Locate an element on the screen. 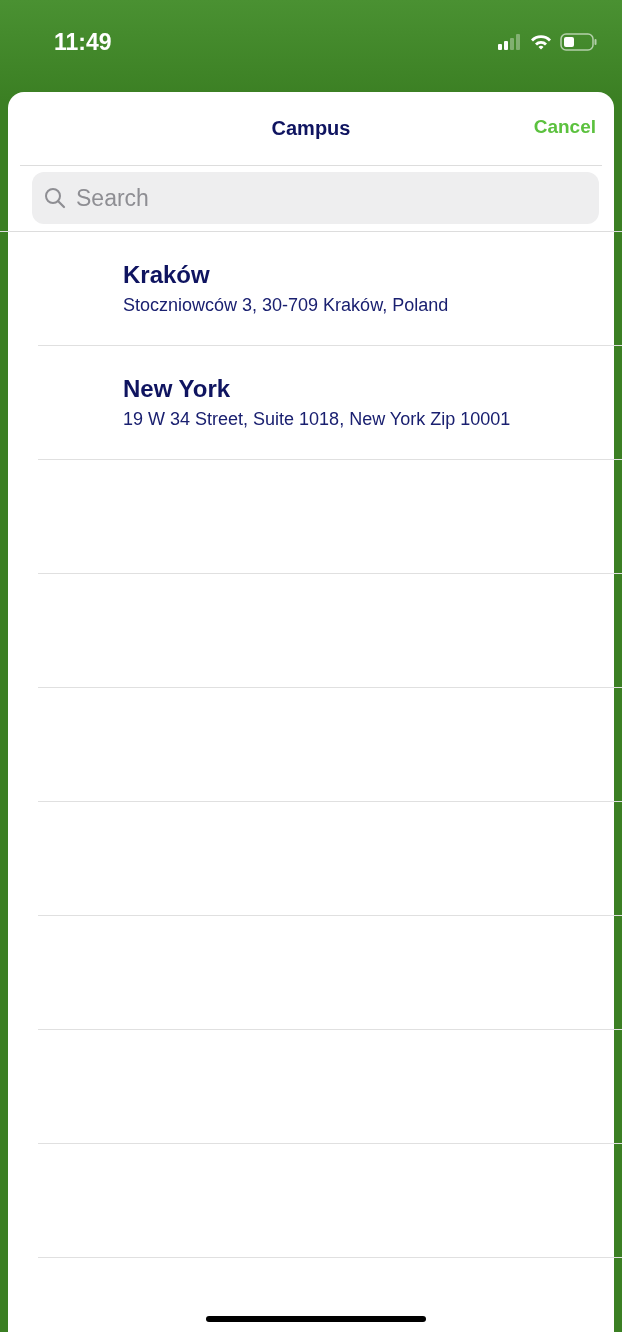  sheet-title: Campus is located at coordinates (311, 128).